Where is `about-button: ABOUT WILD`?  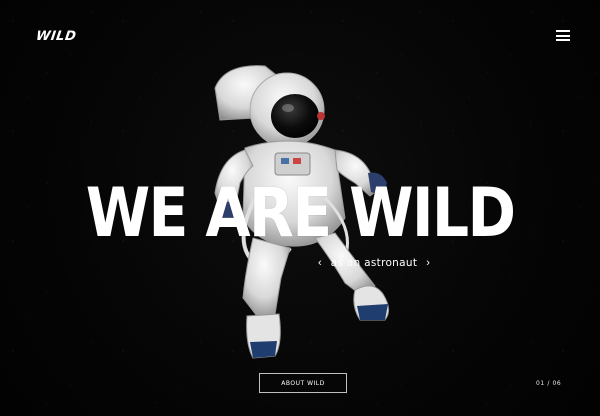
about-button: ABOUT WILD is located at coordinates (303, 383).